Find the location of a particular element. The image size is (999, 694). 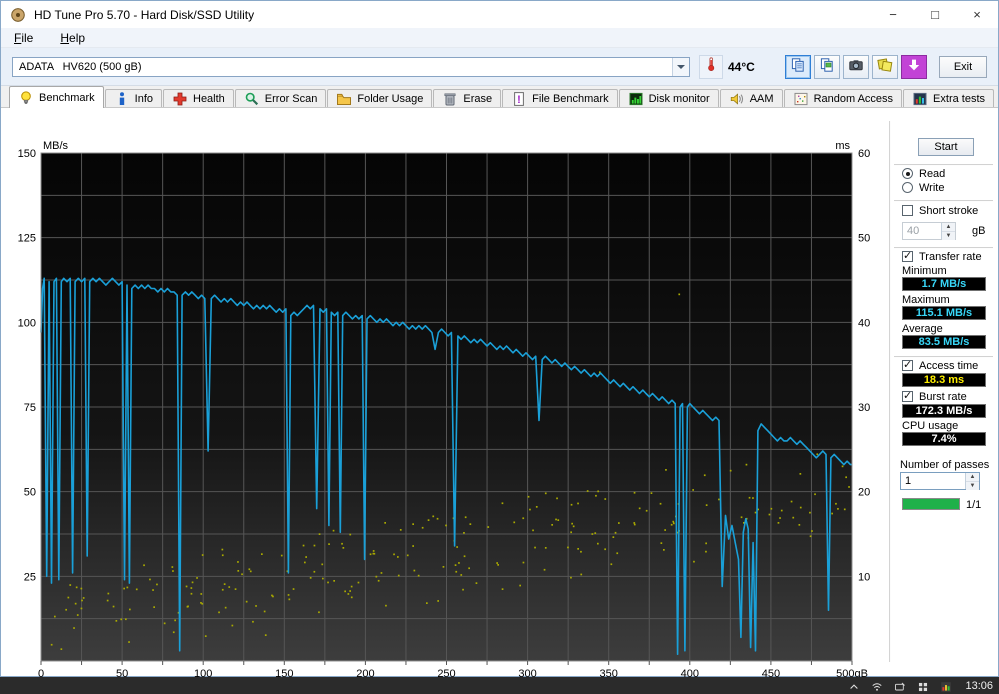

short-stroke-stepper: 40 ▲ ▼ is located at coordinates (929, 231).